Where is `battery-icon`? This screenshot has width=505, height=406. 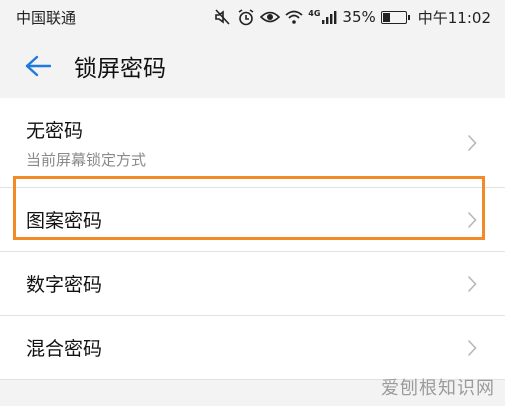
battery-icon is located at coordinates (395, 17).